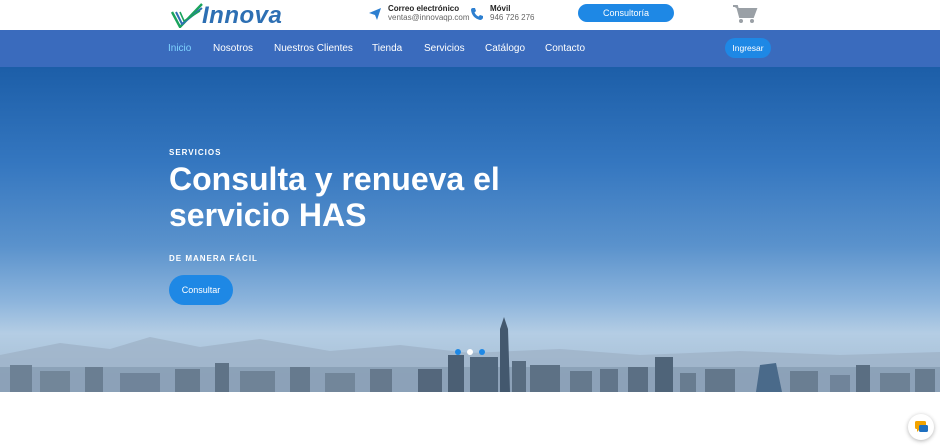  Describe the element at coordinates (242, 15) in the screenshot. I see `logo-text: Innova` at that location.